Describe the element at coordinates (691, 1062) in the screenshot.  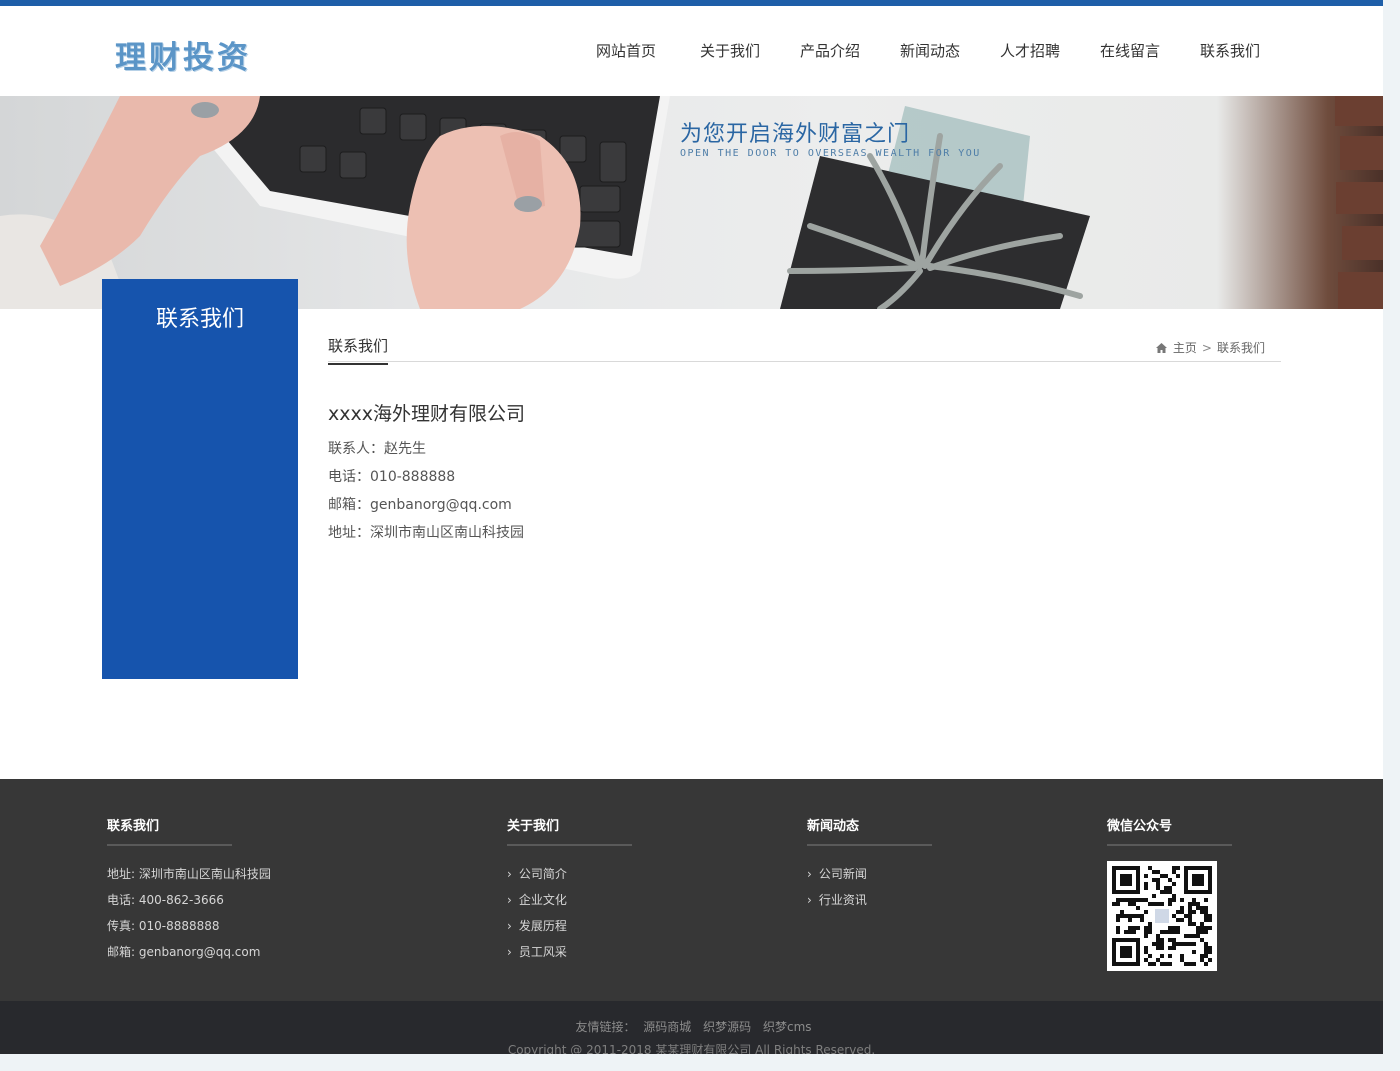
I see `page-bottom-gap` at that location.